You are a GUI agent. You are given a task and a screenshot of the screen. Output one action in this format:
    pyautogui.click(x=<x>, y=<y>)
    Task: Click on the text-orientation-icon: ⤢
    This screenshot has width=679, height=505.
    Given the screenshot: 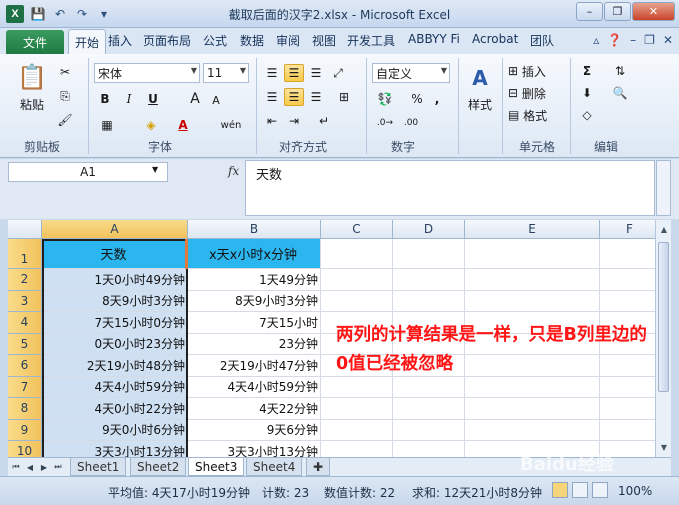 What is the action you would take?
    pyautogui.click(x=338, y=73)
    